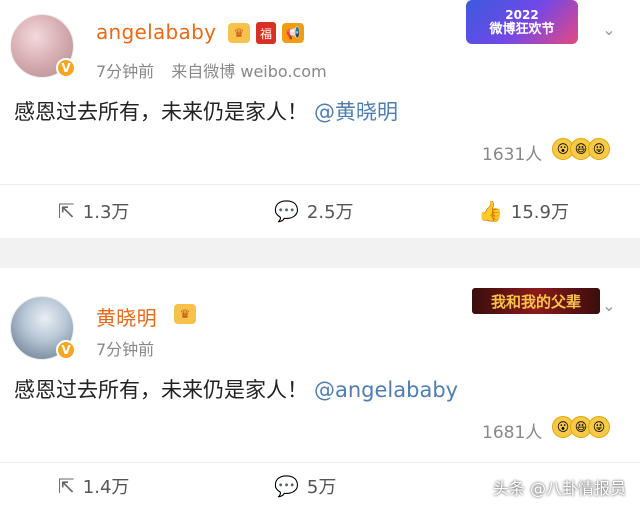  Describe the element at coordinates (156, 32) in the screenshot. I see `username: angelababy` at that location.